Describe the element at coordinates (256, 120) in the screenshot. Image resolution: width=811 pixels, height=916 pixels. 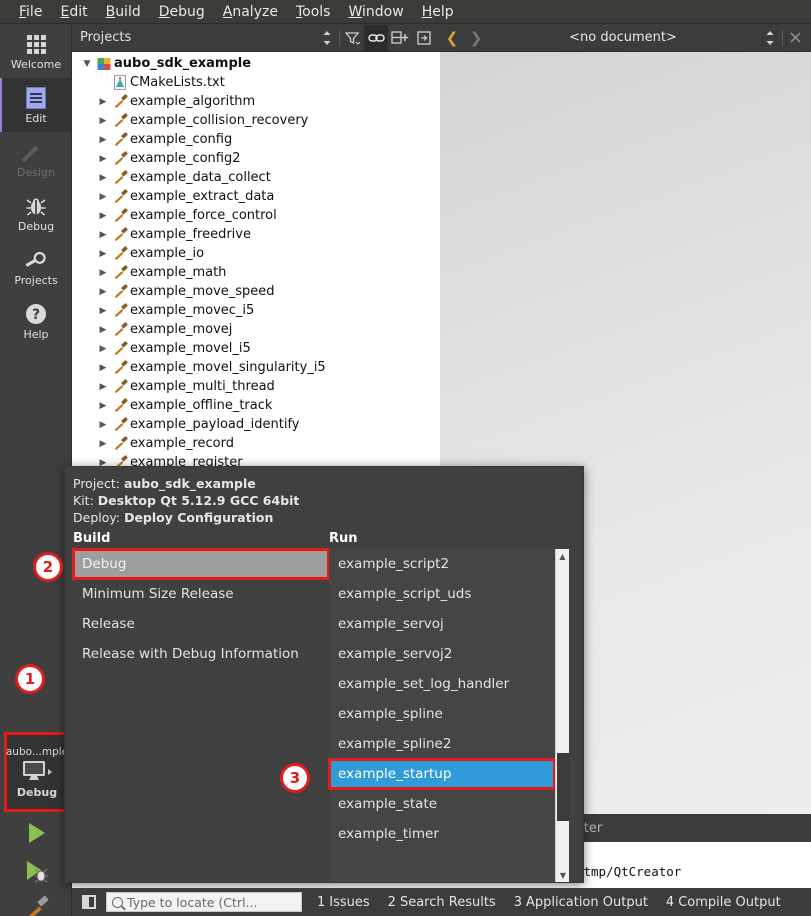
I see `tree-item: ▶ example_collision_recovery` at that location.